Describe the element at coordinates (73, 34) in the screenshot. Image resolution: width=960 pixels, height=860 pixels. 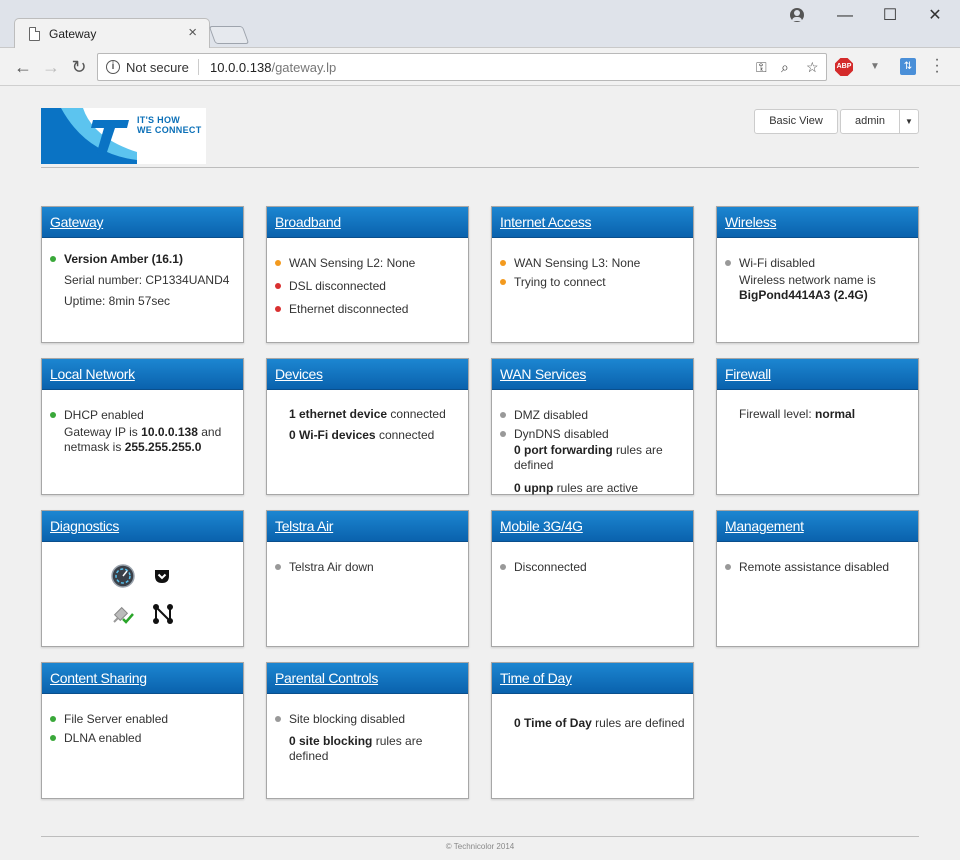
I see `tab-title: Gateway` at that location.